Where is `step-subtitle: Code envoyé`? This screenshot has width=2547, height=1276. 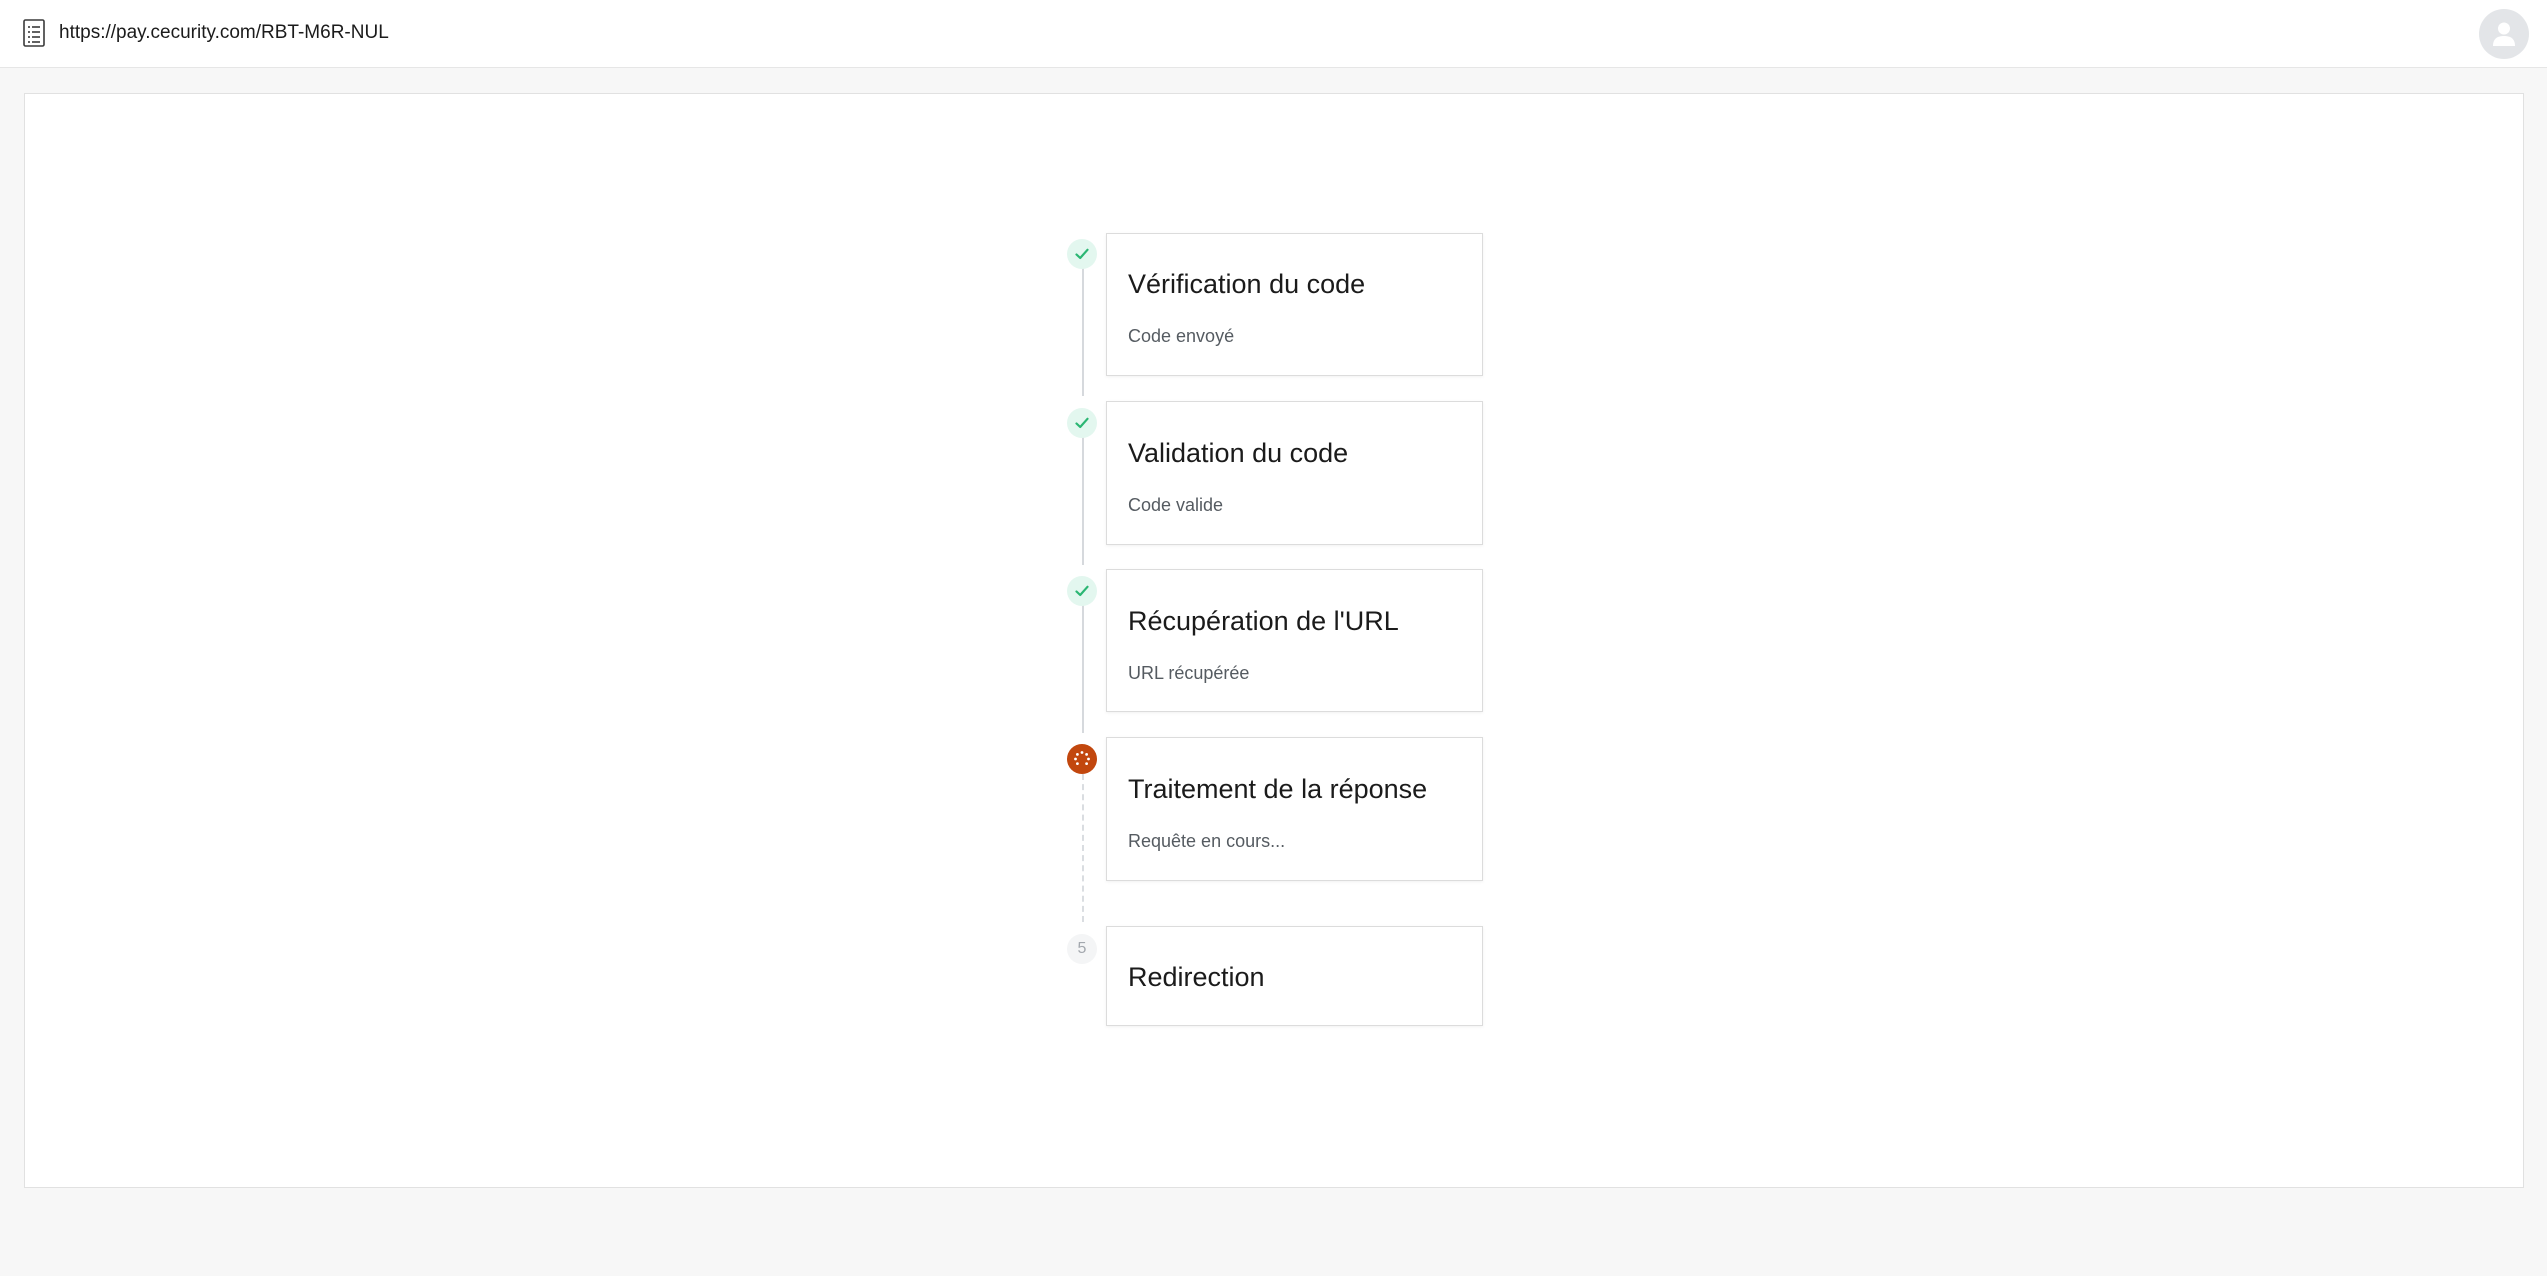
step-subtitle: Code envoyé is located at coordinates (1181, 336).